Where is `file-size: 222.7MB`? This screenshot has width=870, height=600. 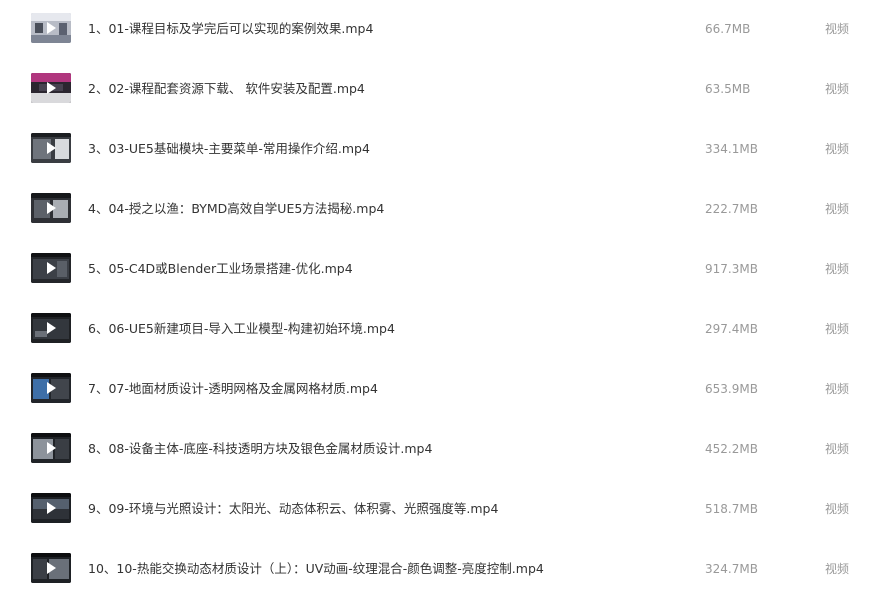 file-size: 222.7MB is located at coordinates (731, 209).